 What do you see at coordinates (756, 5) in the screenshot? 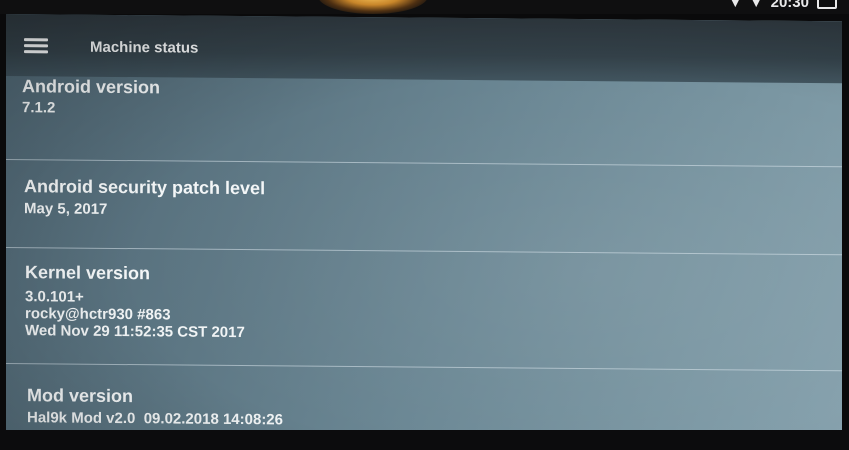
I see `wifi-icon: ▼` at bounding box center [756, 5].